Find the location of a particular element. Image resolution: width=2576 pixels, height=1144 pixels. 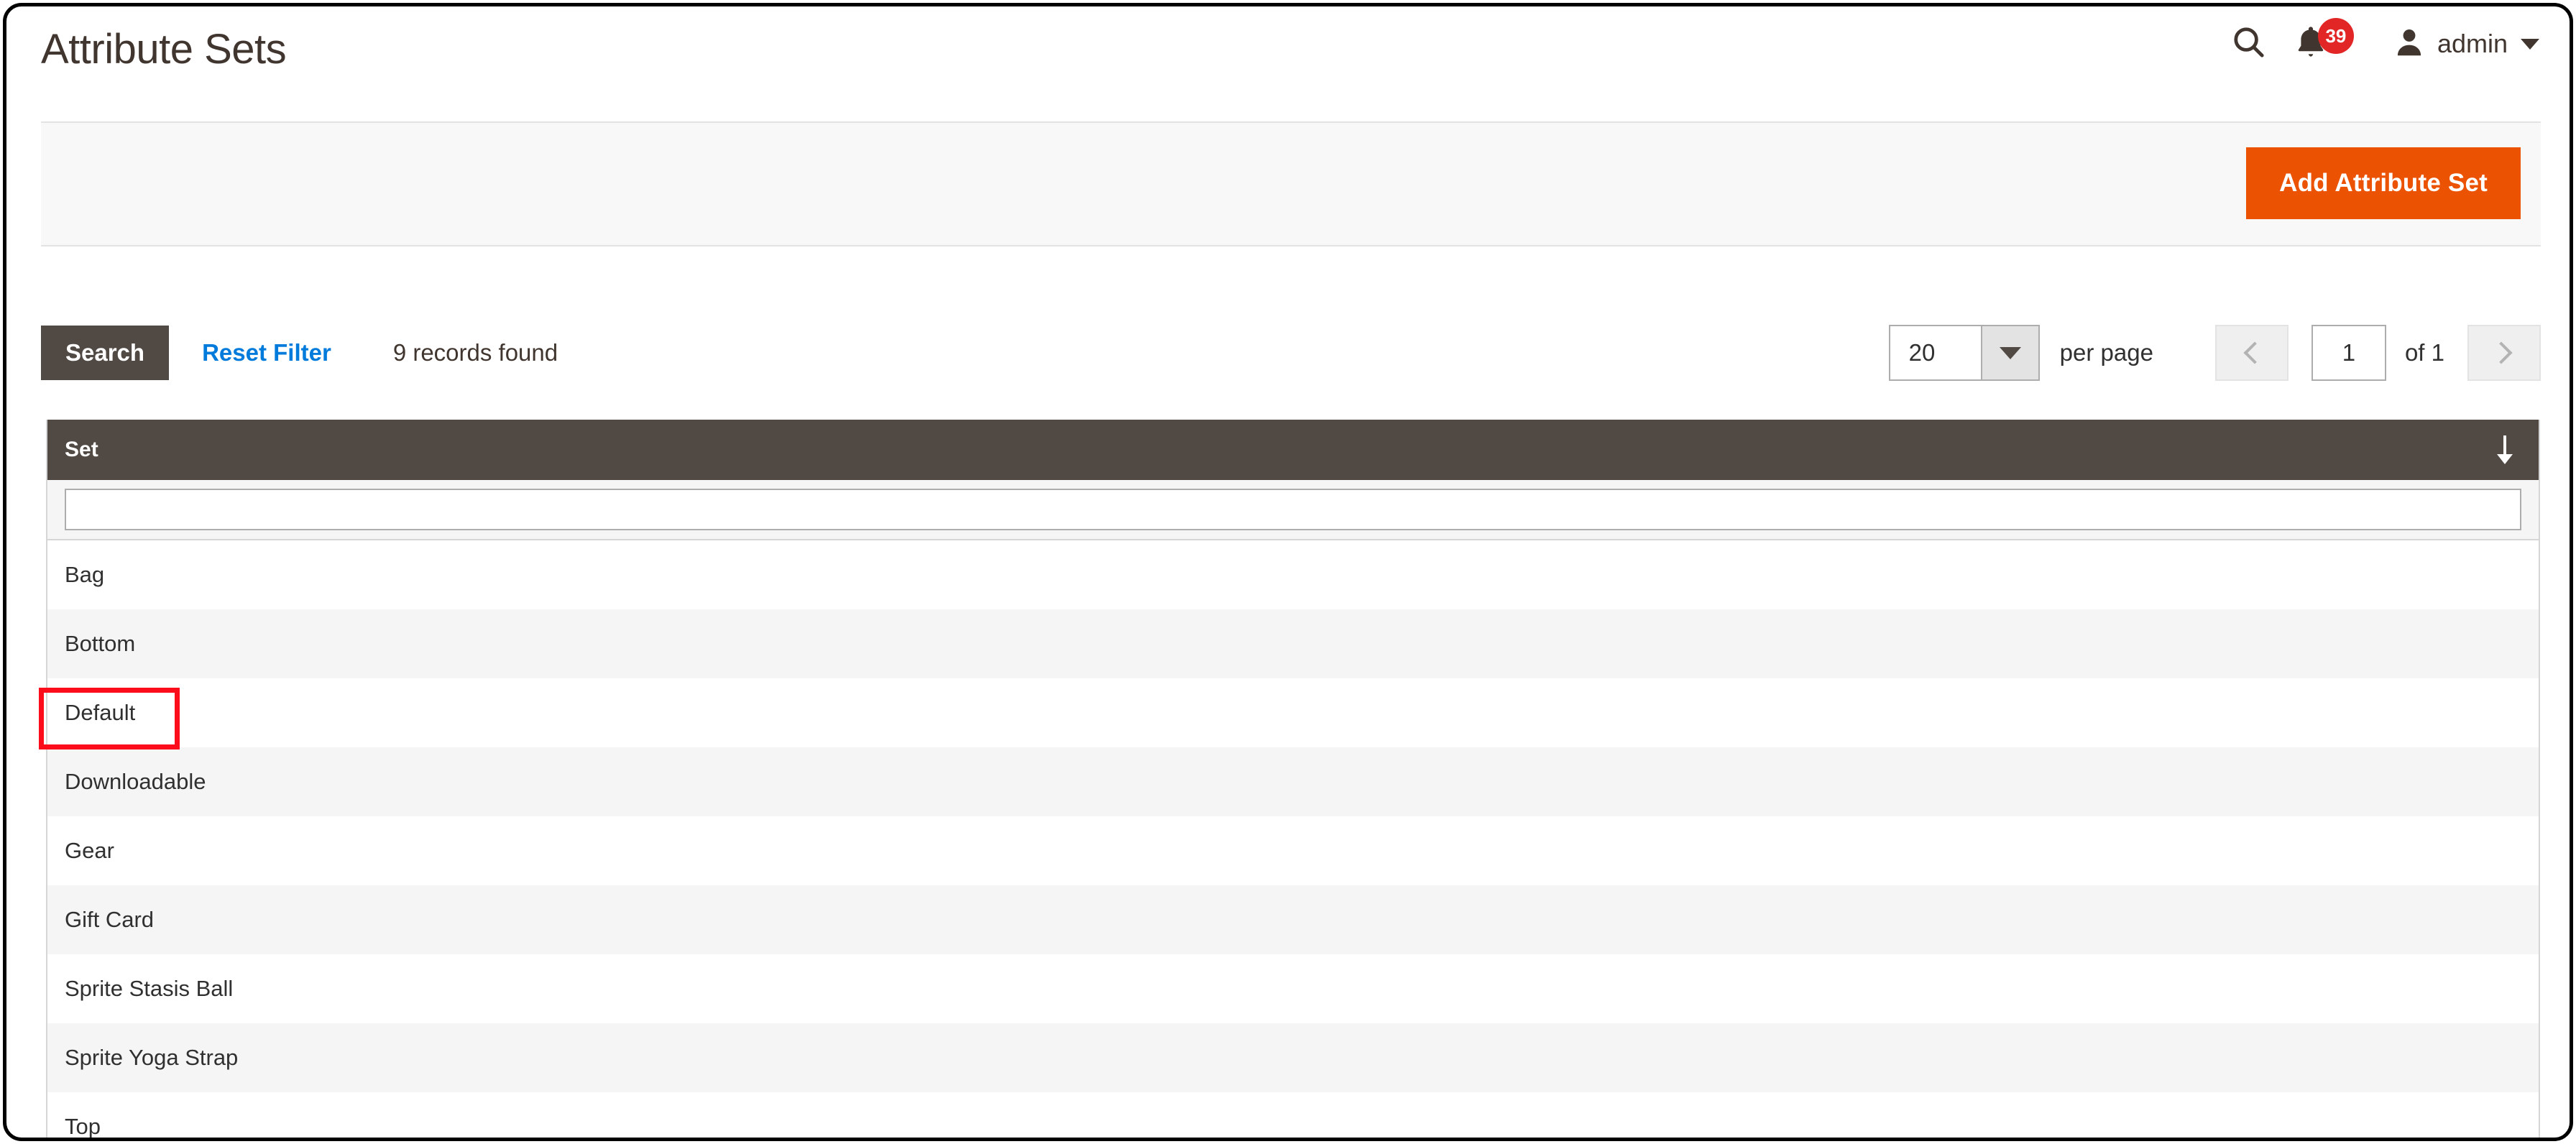

records-found-label: 9 records found is located at coordinates (475, 353).